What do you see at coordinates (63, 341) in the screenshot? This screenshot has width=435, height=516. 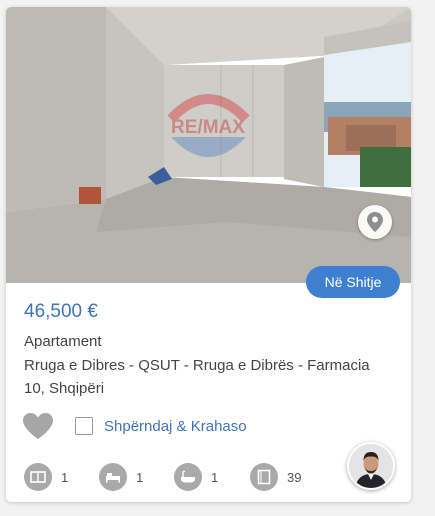 I see `property-type: Apartament` at bounding box center [63, 341].